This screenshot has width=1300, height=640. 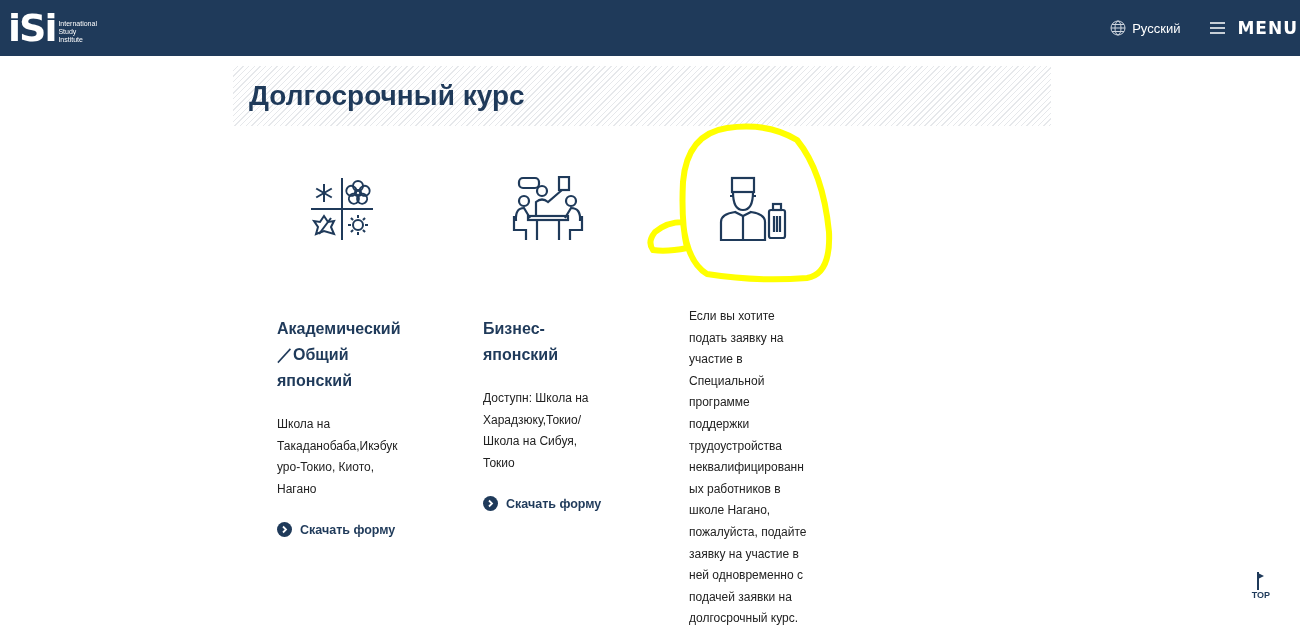 I want to click on note-text: Если вы хотите подать заявку на участие в Специальной программе поддержки трудоустройства неквалифицированн ых работников в школе Нагано, пожалуйста, подайте заявку на участие в ней одновременно с подачей заявки на долгосрочный курс., so click(x=748, y=468).